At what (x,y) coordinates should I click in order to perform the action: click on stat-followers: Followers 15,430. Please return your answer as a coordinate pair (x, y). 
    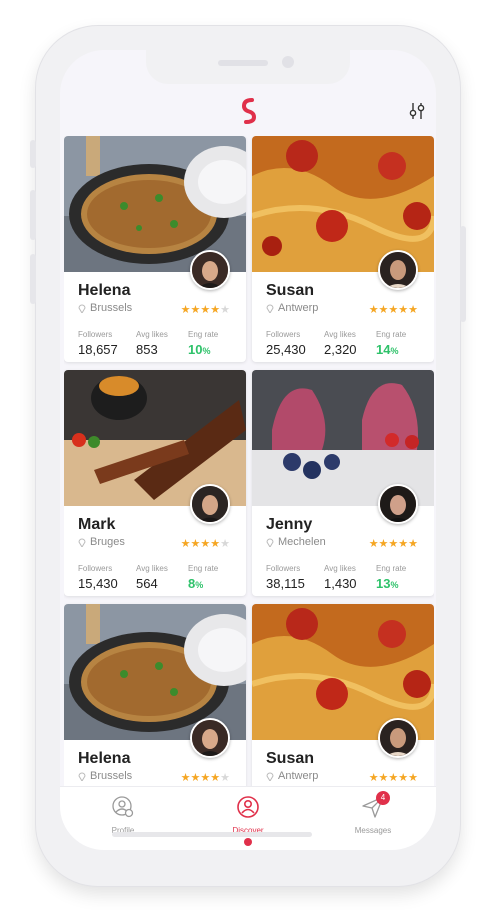
    Looking at the image, I should click on (98, 577).